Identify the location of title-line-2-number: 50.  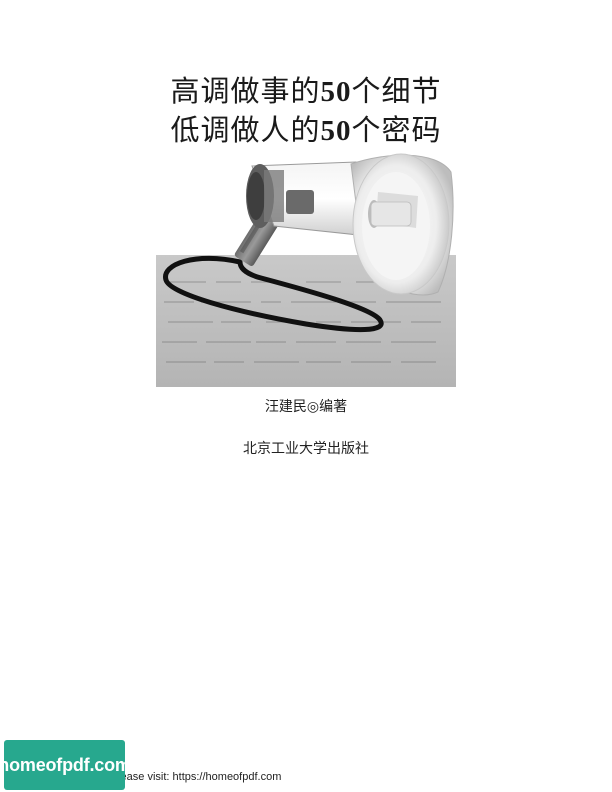
(336, 131).